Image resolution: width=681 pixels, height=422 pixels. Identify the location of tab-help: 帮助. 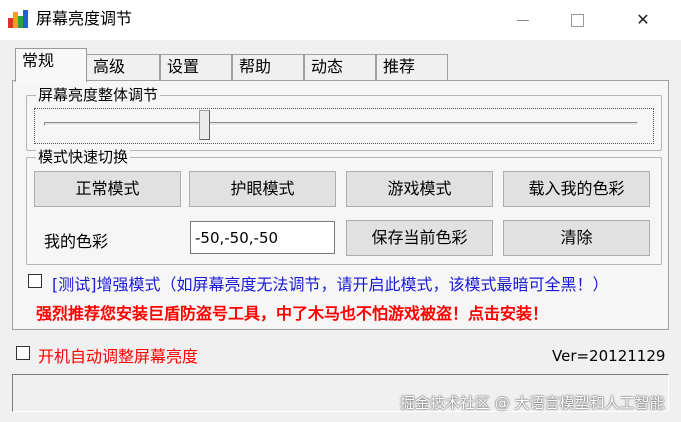
(268, 67).